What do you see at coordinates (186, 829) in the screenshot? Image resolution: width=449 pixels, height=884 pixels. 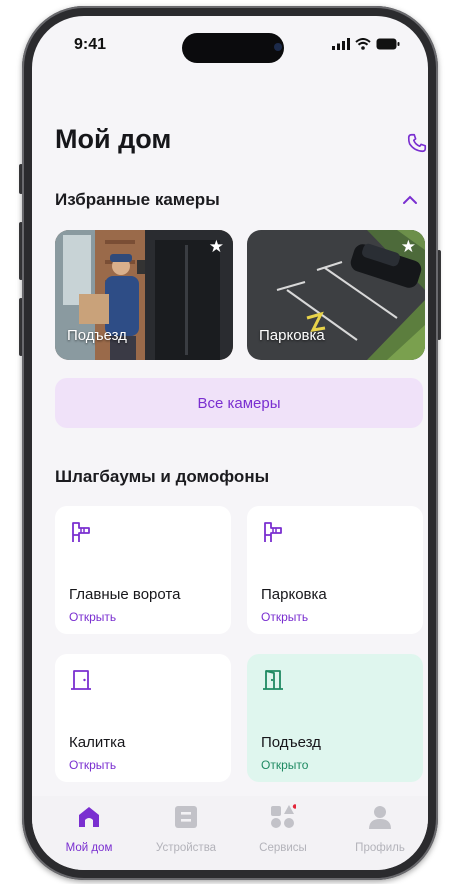 I see `tab-devices: Устройства` at bounding box center [186, 829].